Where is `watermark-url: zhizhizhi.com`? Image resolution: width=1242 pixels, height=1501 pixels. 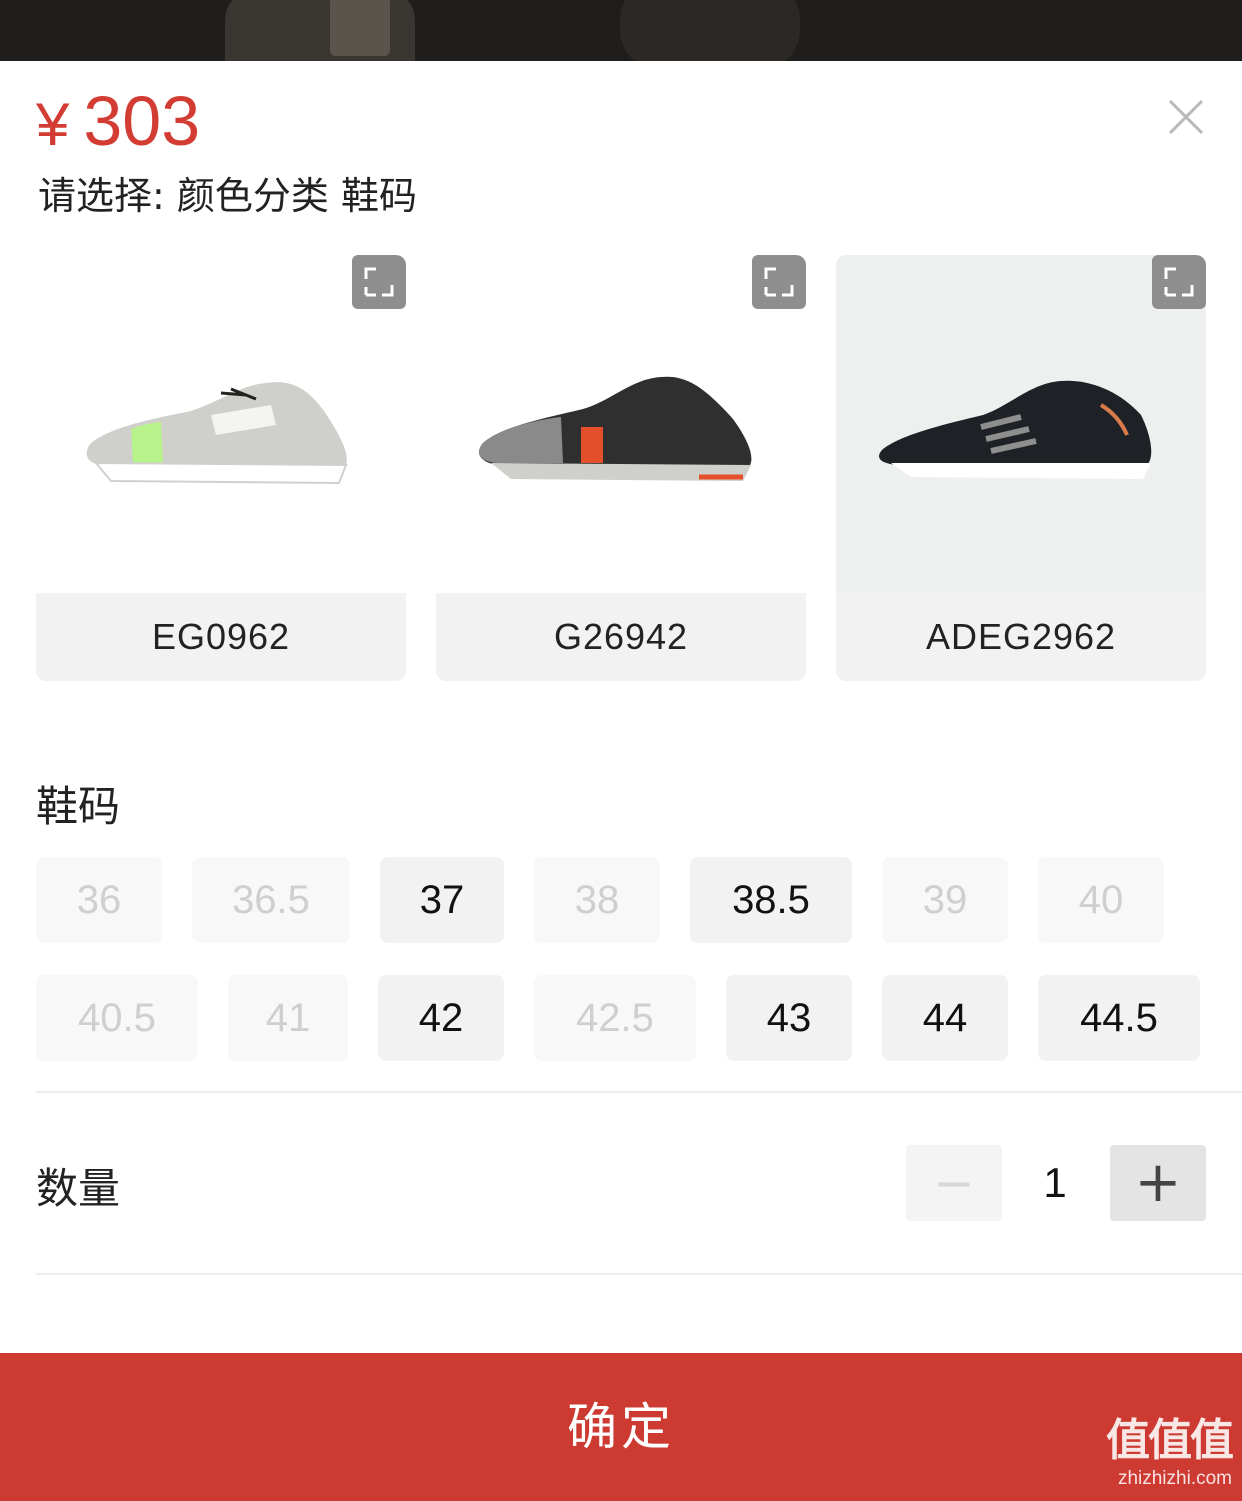 watermark-url: zhizhizhi.com is located at coordinates (1174, 1478).